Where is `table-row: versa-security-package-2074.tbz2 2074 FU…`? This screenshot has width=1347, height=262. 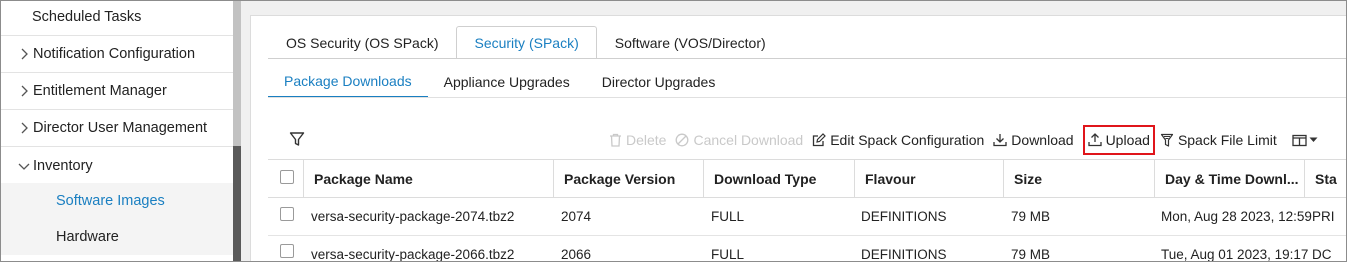
table-row: versa-security-package-2074.tbz2 2074 FU… is located at coordinates (807, 217).